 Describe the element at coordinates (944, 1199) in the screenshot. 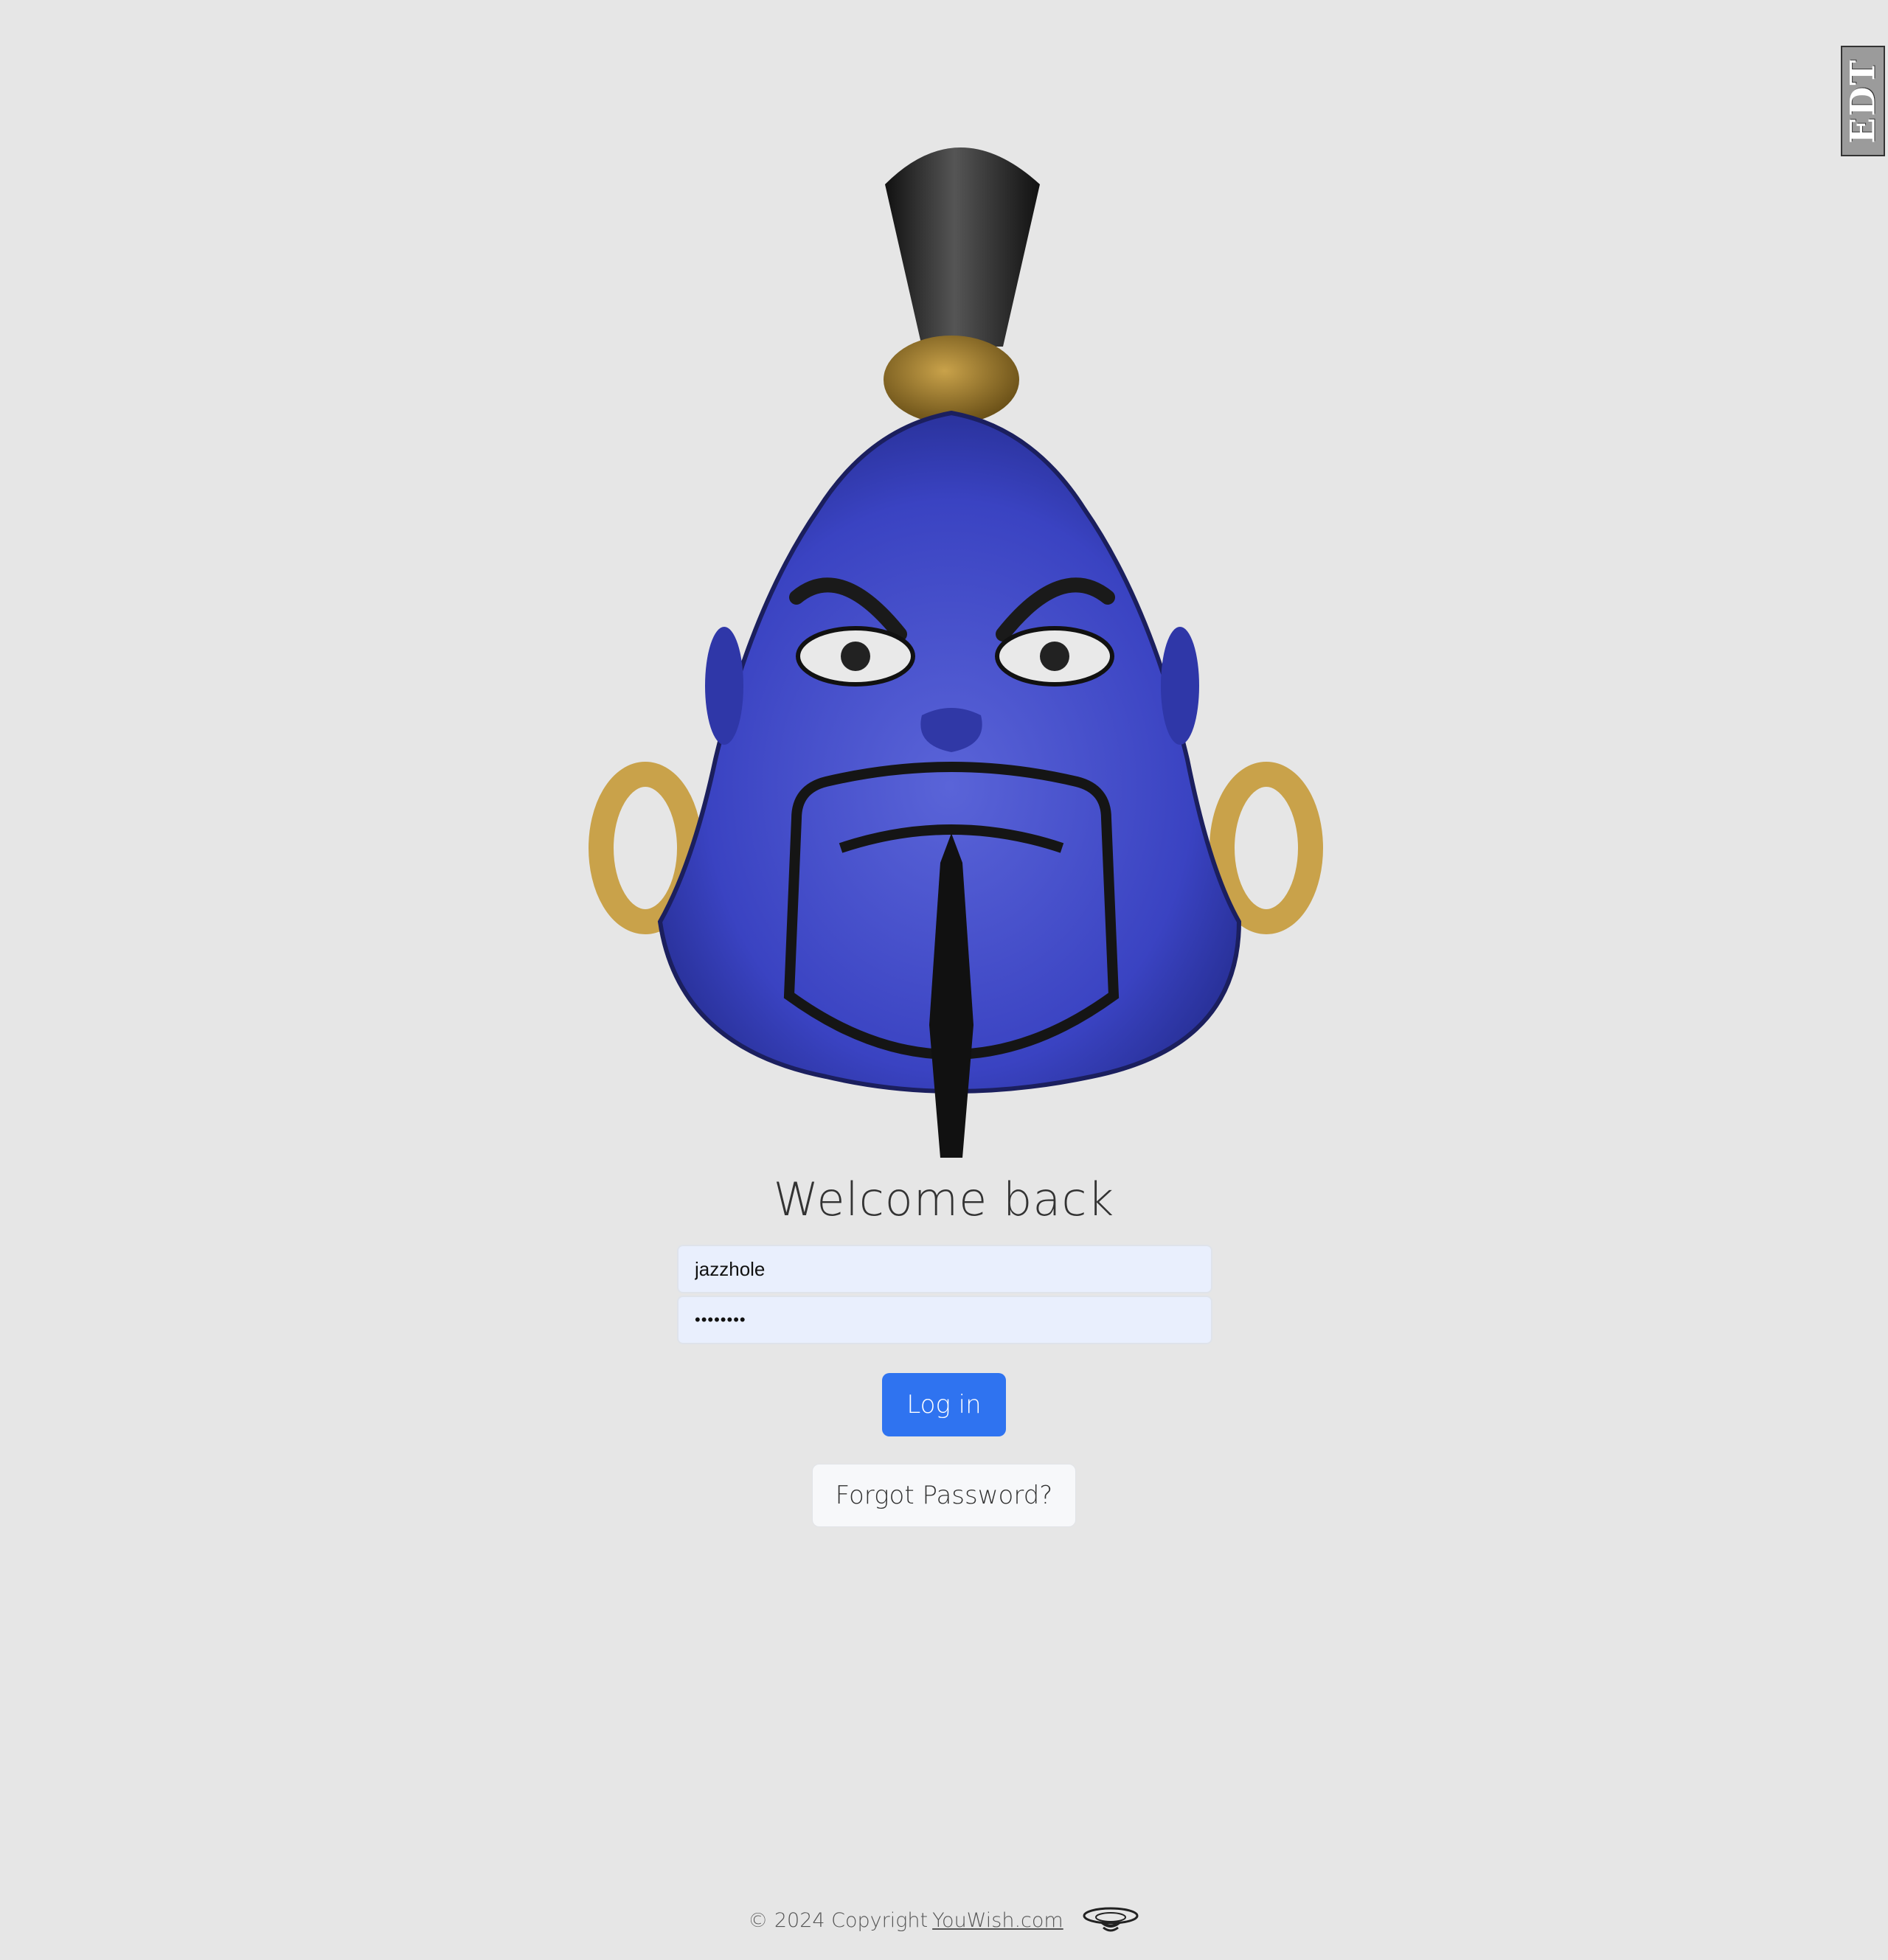

I see `welcome-heading: Welcome back` at that location.